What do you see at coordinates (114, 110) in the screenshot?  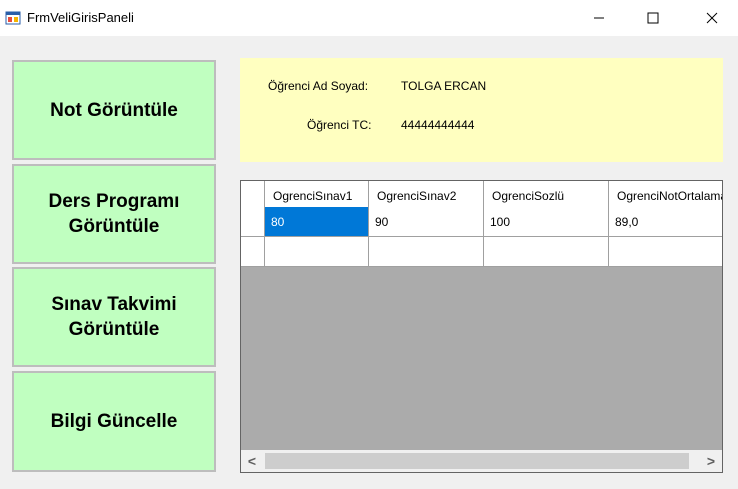 I see `not-goruntule-button: Not Görüntüle` at bounding box center [114, 110].